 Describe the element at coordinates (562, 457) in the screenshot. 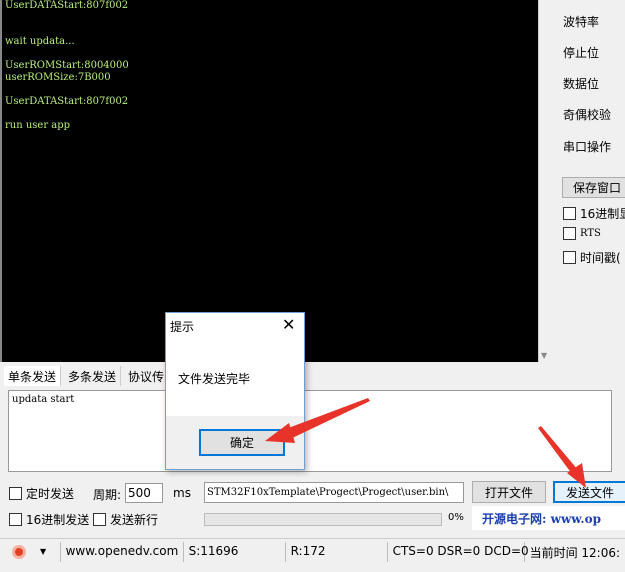

I see `arrow-to-send-file` at that location.